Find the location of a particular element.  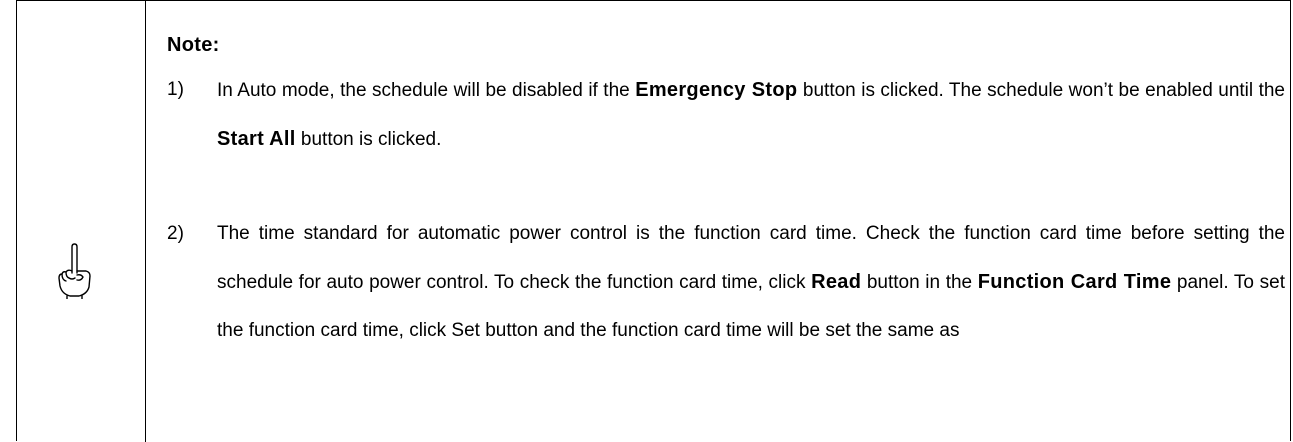

keyword-read: Read is located at coordinates (836, 282).